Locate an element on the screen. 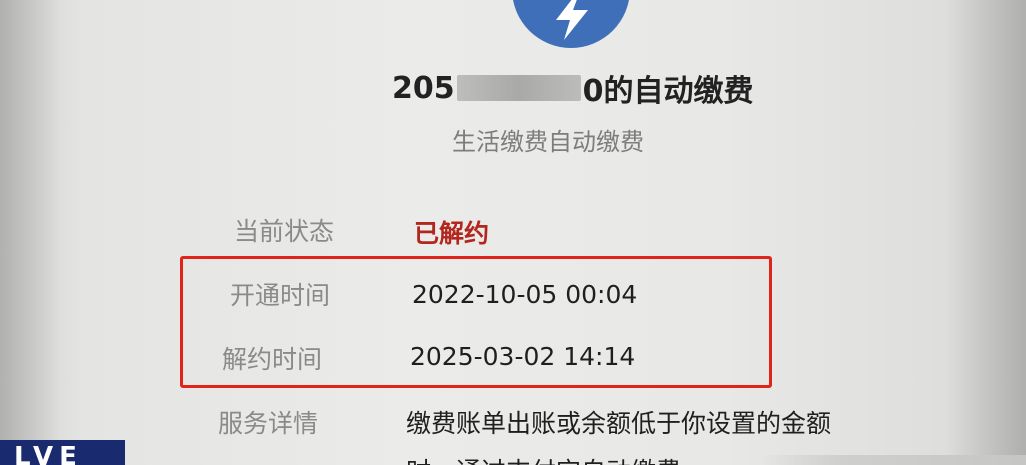  page-title: 205 0的自动缴费 is located at coordinates (573, 88).